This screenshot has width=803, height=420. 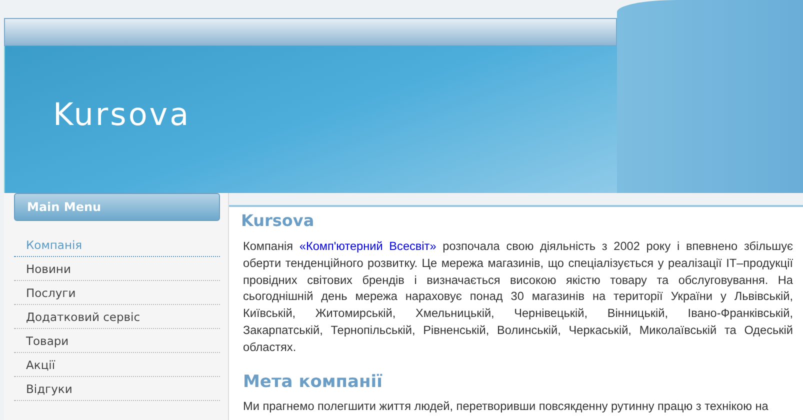 I want to click on menu-item: Відгуки, so click(x=117, y=389).